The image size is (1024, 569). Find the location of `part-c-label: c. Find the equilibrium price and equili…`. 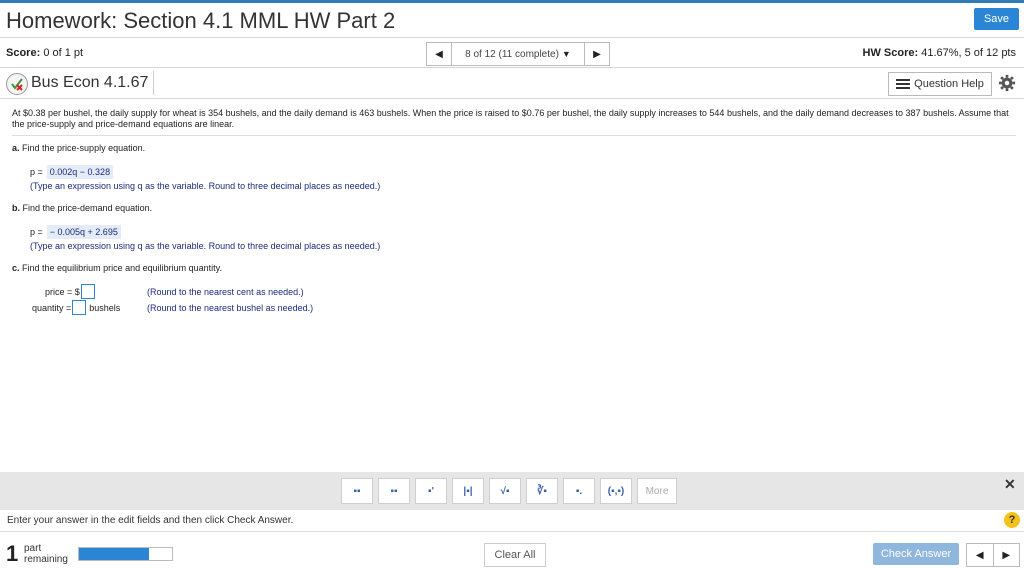

part-c-label: c. Find the equilibrium price and equili… is located at coordinates (117, 268).